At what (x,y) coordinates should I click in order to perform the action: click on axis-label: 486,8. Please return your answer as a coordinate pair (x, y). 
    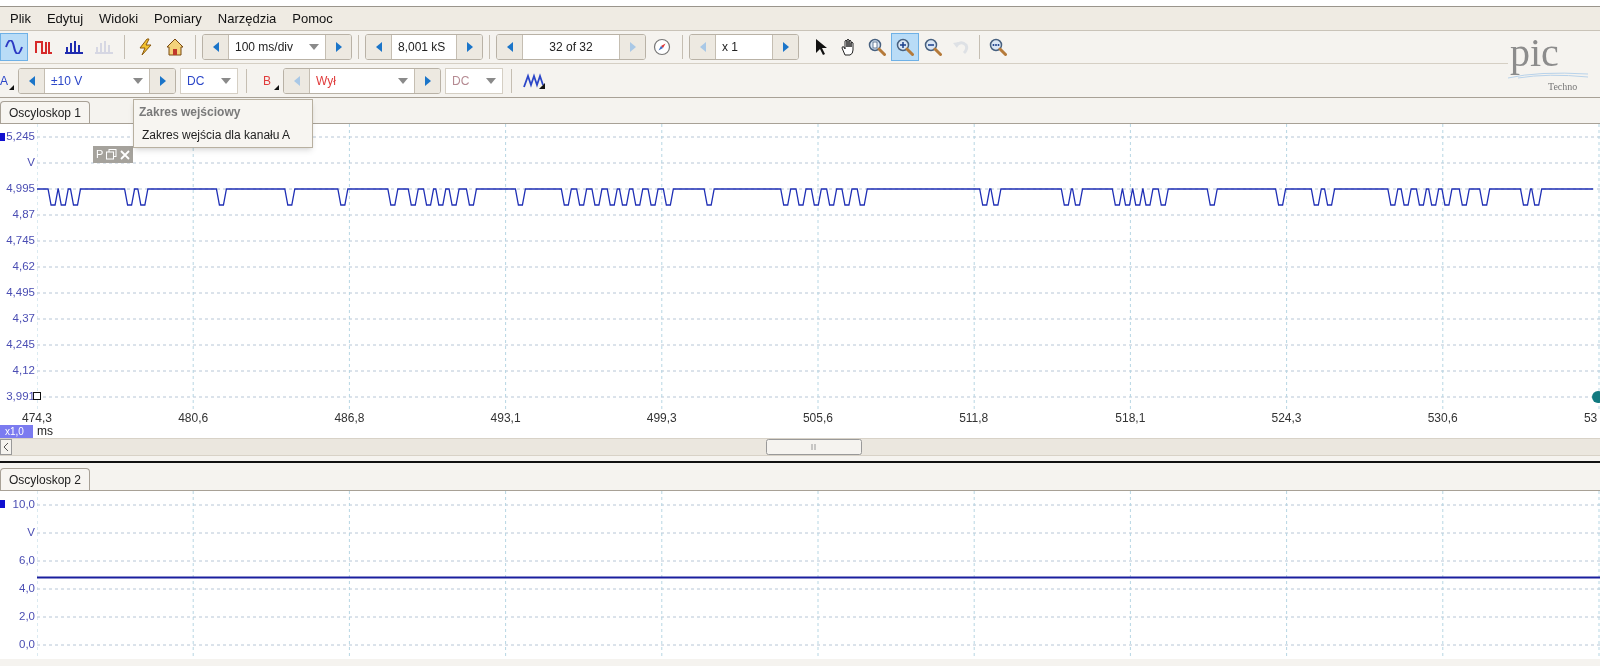
    Looking at the image, I should click on (349, 418).